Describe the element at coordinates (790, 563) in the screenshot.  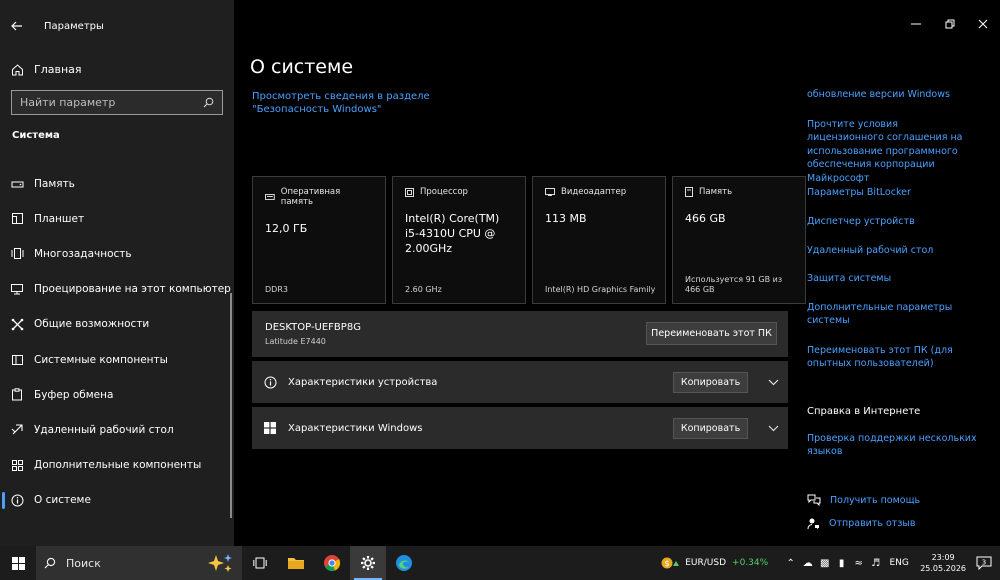
I see `chevron-up-icon: ⌃` at that location.